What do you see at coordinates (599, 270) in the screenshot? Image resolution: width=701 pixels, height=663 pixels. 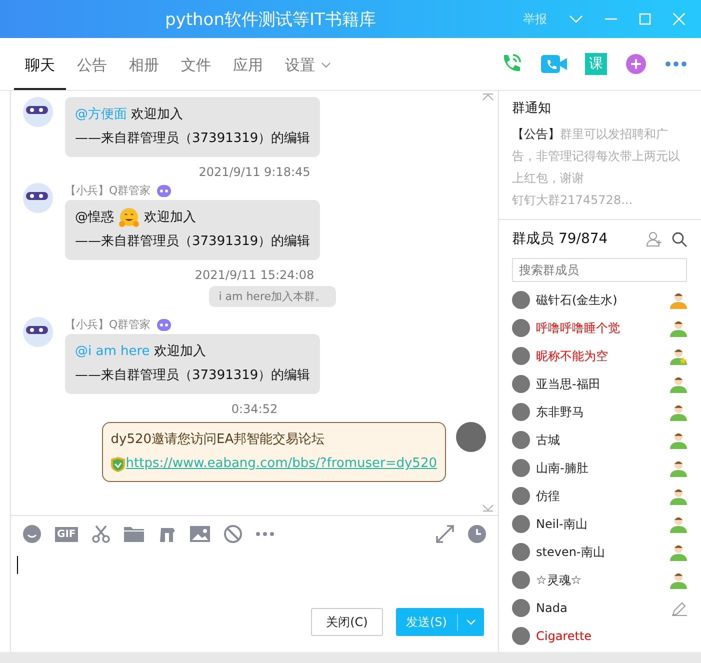 I see `member-search-field: 搜索群成员` at bounding box center [599, 270].